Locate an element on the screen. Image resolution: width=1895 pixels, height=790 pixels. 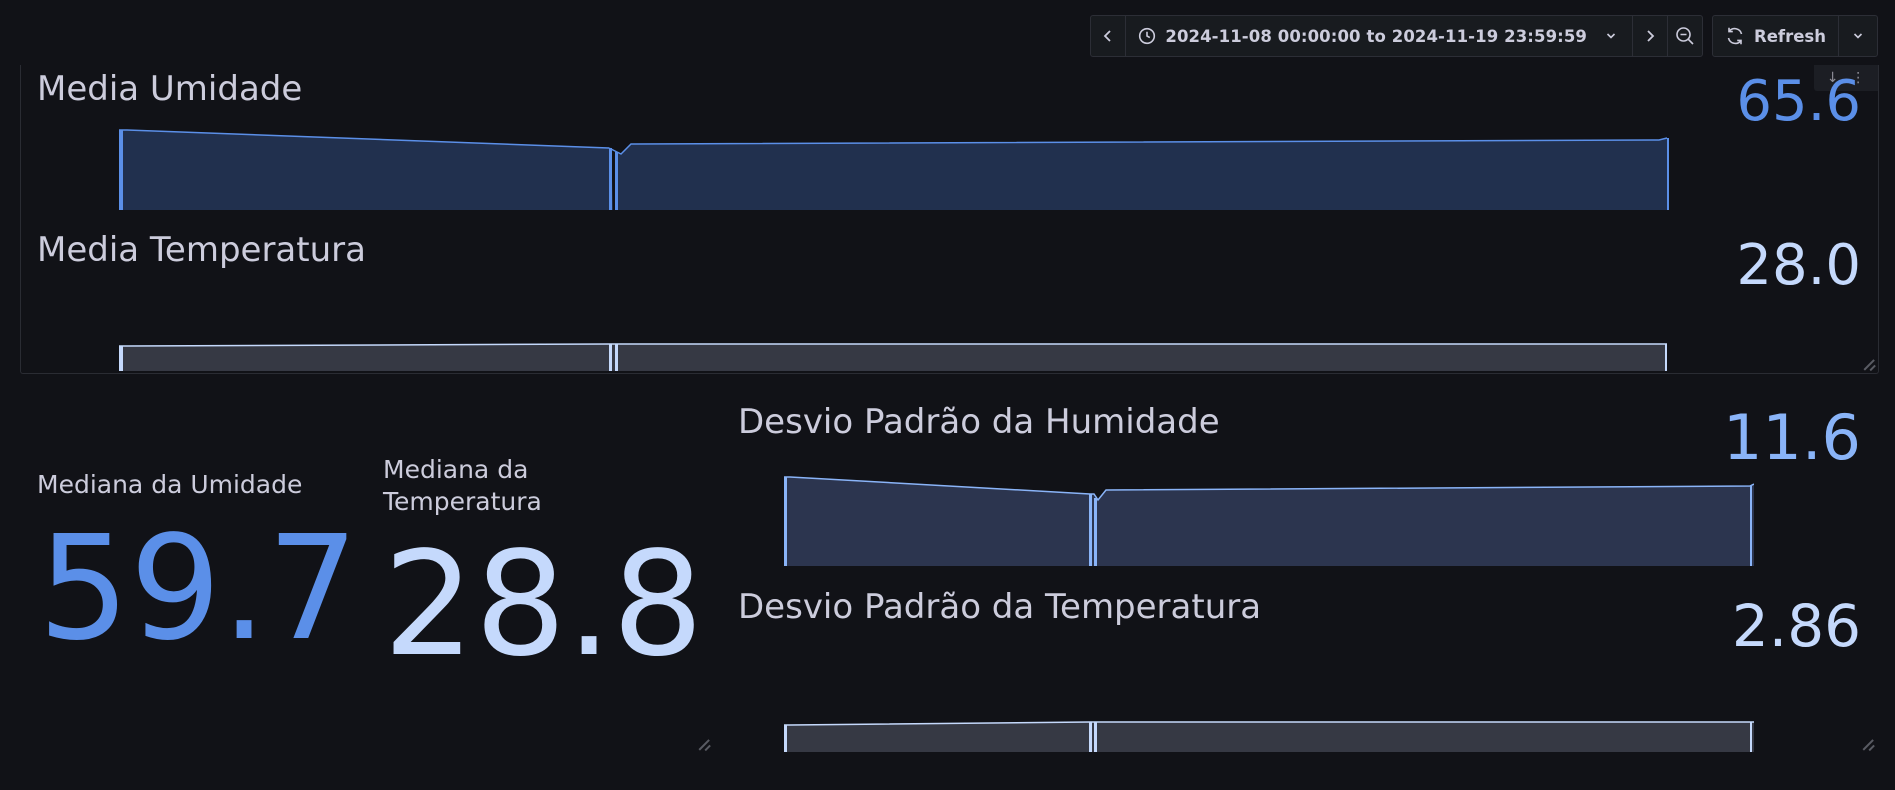
chevron-right-icon is located at coordinates (1651, 36).